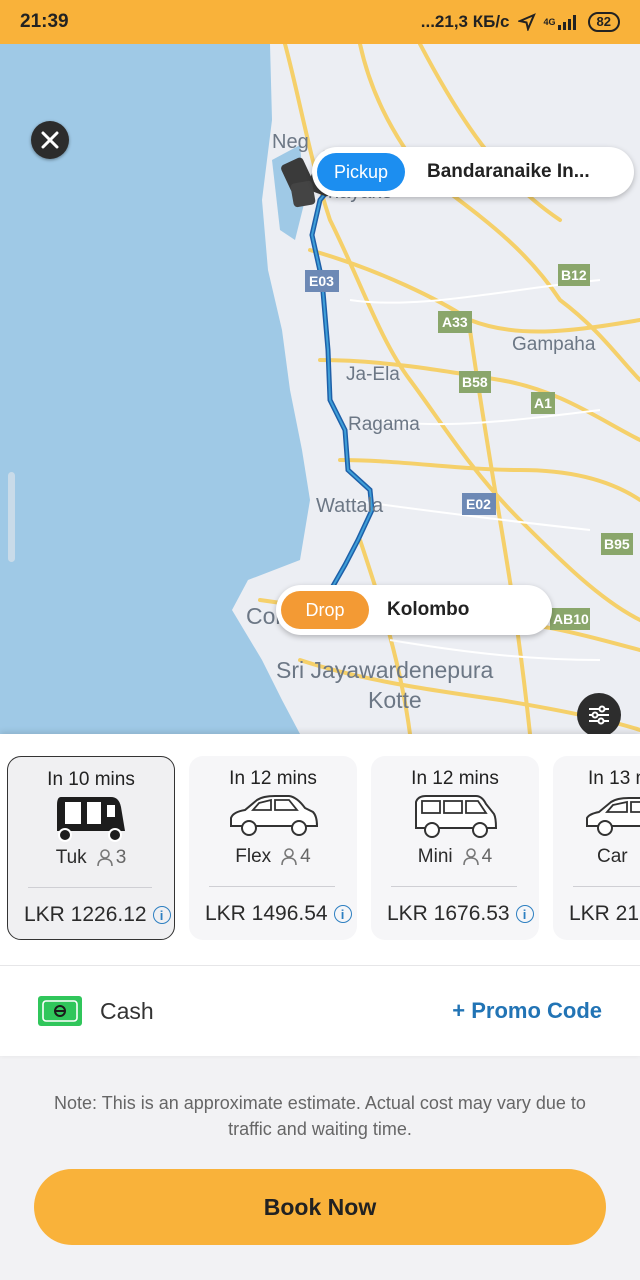 This screenshot has width=640, height=1280. I want to click on vehicle-name: Car, so click(612, 856).